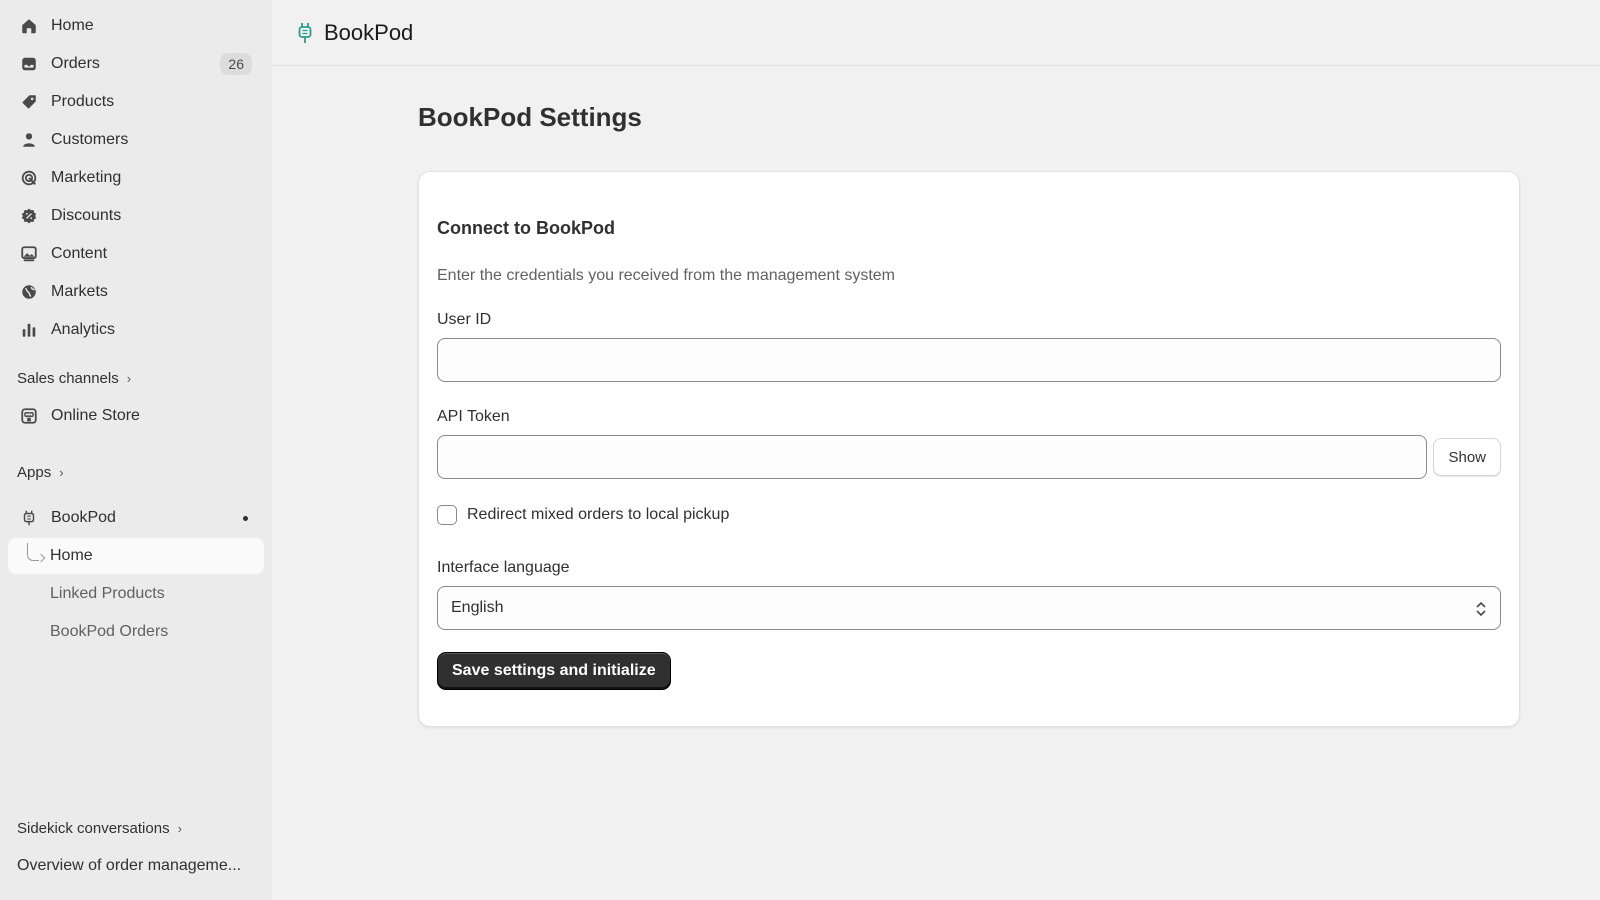  Describe the element at coordinates (29, 178) in the screenshot. I see `target-icon` at that location.